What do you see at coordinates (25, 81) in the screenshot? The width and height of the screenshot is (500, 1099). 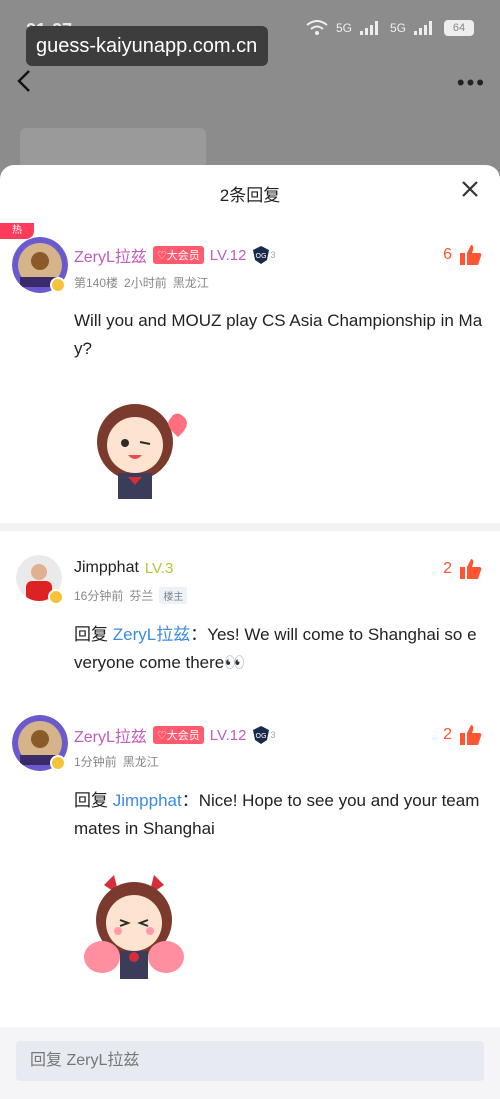 I see `back-arrow-icon` at bounding box center [25, 81].